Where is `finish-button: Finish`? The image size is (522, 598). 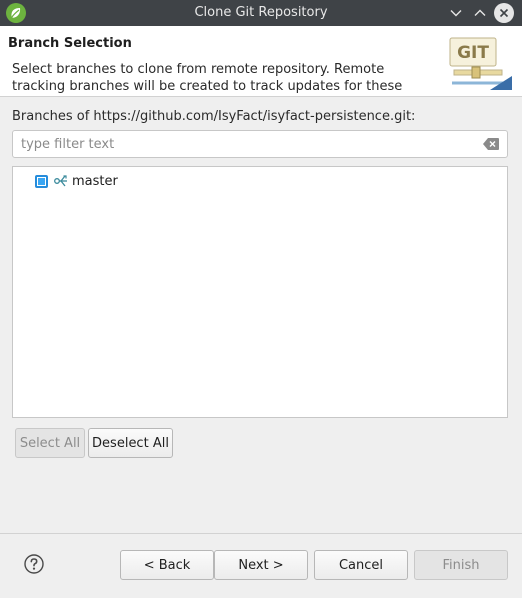 finish-button: Finish is located at coordinates (461, 565).